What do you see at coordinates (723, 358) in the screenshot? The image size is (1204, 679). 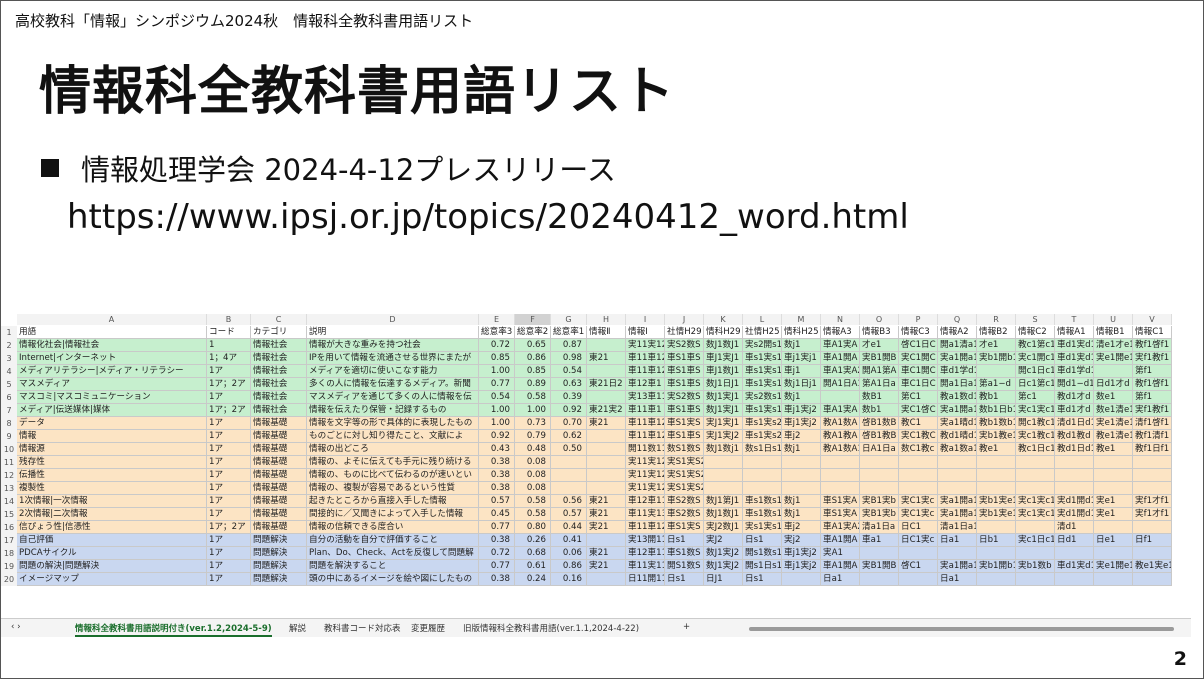 I see `table-cell: 車J1実J1` at bounding box center [723, 358].